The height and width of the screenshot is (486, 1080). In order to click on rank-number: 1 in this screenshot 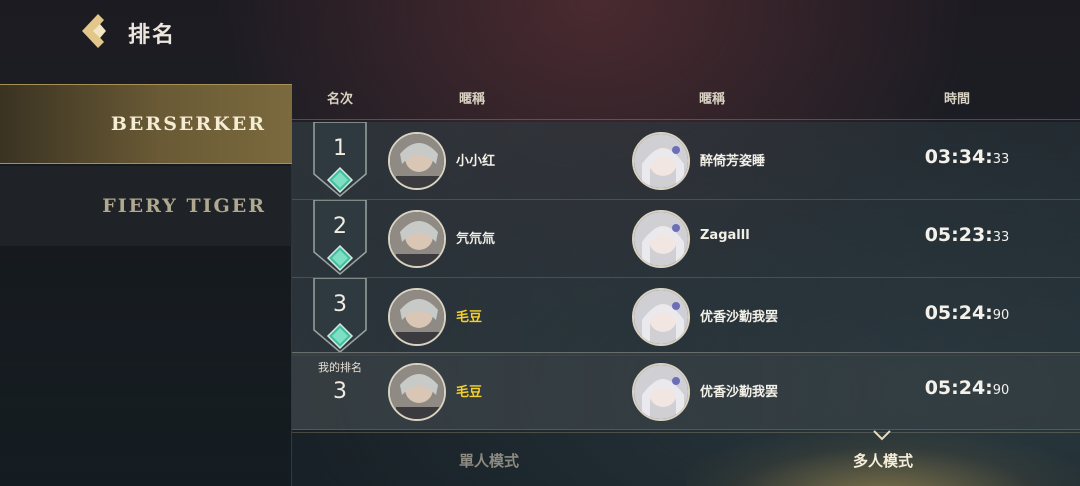, I will do `click(340, 148)`.